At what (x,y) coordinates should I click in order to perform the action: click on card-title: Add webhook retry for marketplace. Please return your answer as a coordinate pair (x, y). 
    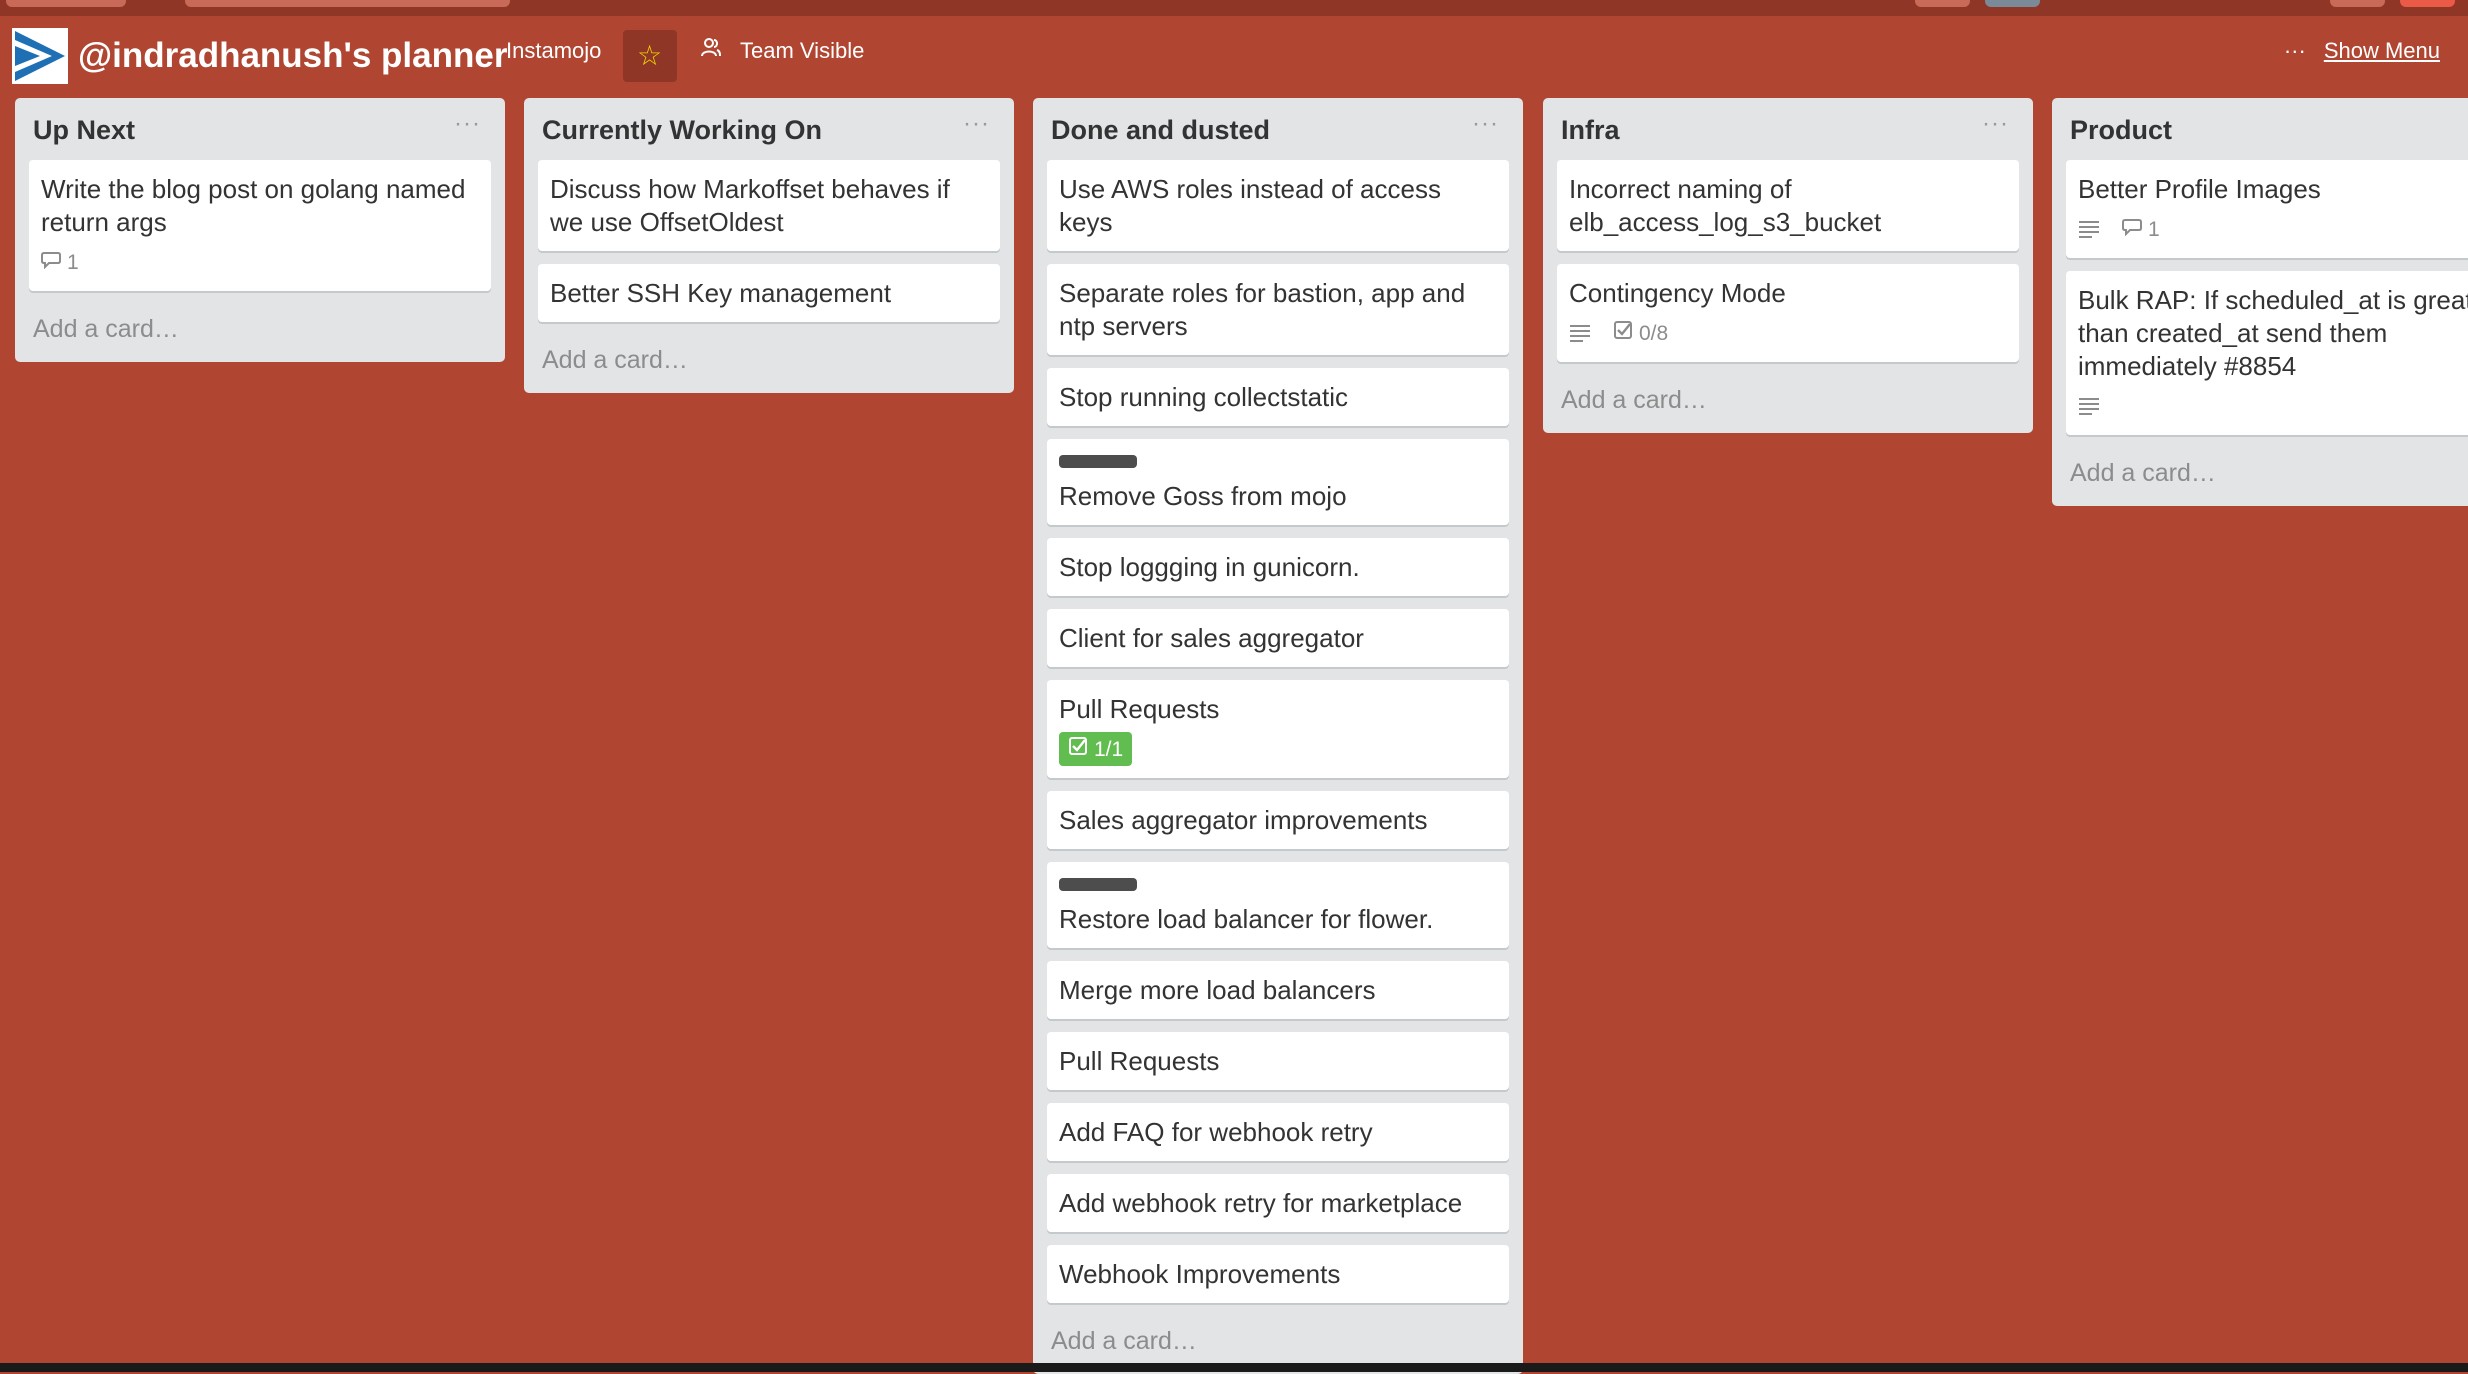
    Looking at the image, I should click on (1261, 1203).